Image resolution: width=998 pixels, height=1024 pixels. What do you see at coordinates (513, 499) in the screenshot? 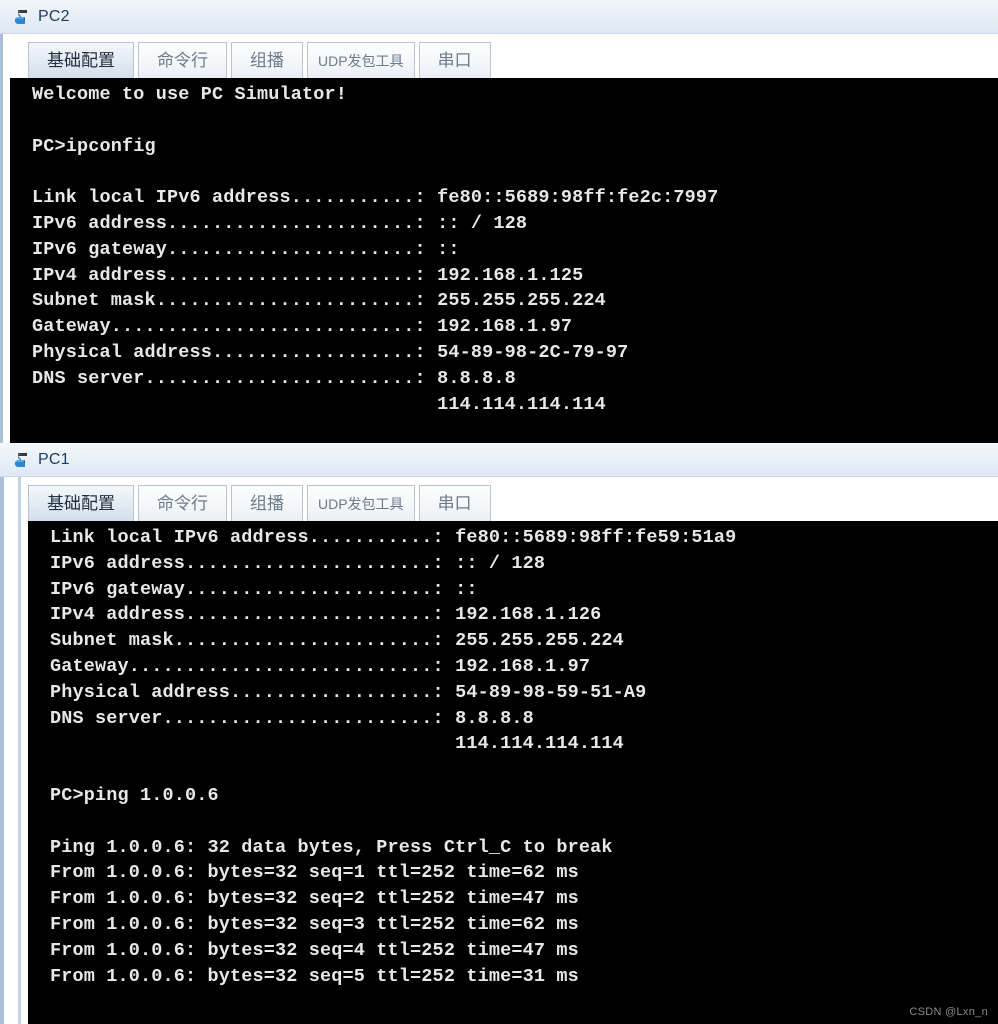
I see `tabstrip-pc1: 基础配置 命令行 组播 UDP发包工具 串口` at bounding box center [513, 499].